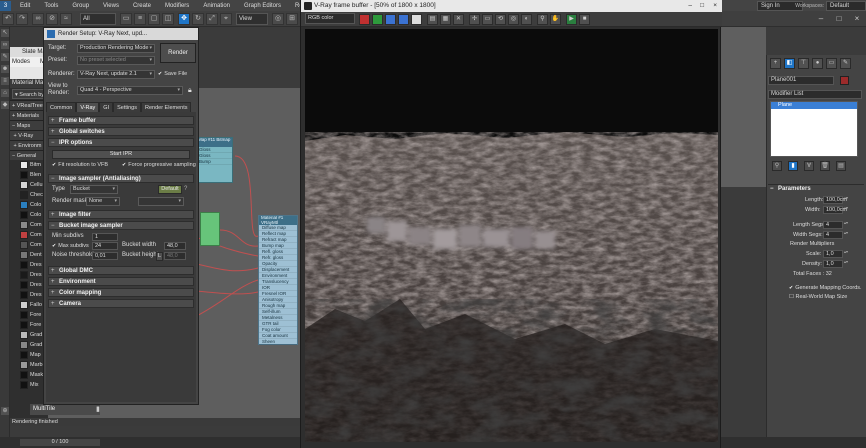 Image resolution: width=866 pixels, height=448 pixels. I want to click on unlink-icon: ⊘, so click(52, 19).